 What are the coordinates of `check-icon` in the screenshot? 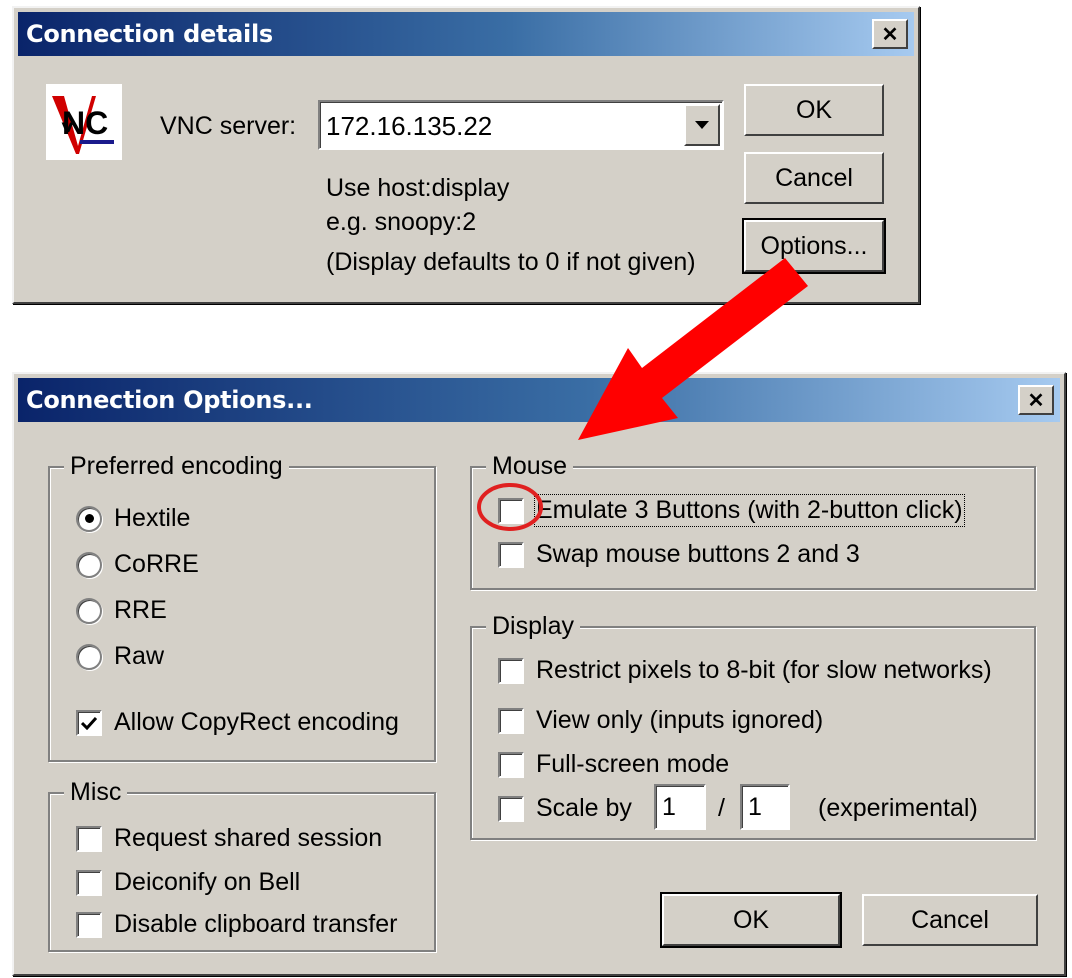 It's located at (89, 723).